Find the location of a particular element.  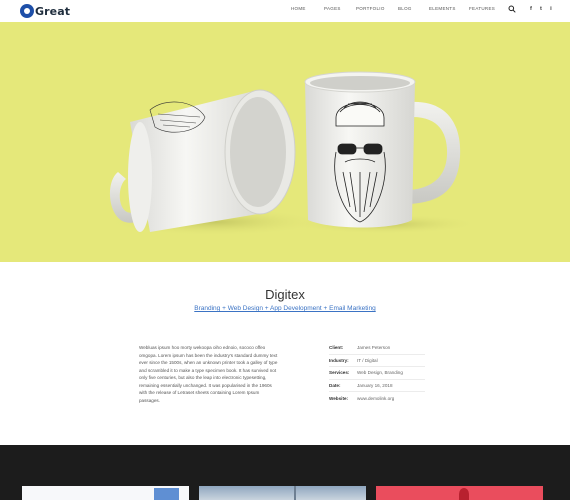

standing-mug is located at coordinates (382, 149).